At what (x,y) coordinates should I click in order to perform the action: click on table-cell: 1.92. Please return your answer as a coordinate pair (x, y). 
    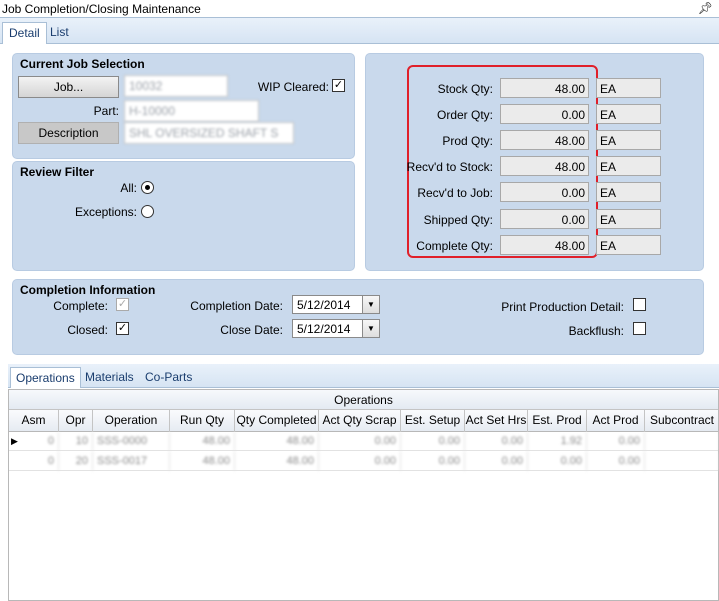
    Looking at the image, I should click on (557, 441).